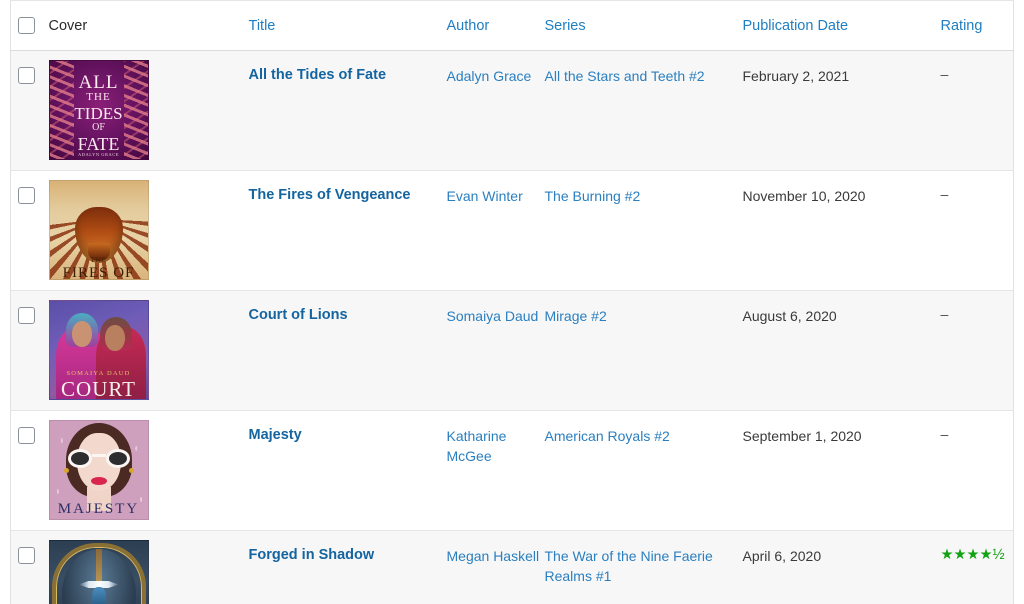 Image resolution: width=1024 pixels, height=604 pixels. I want to click on cover-sunglasses-right-icon, so click(117, 458).